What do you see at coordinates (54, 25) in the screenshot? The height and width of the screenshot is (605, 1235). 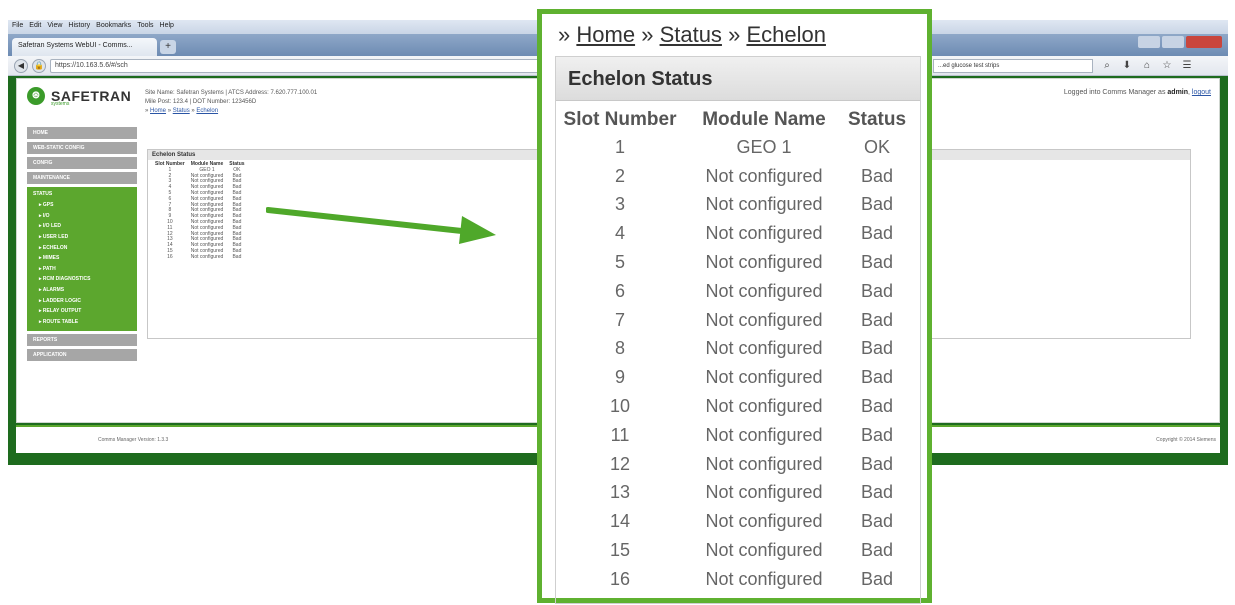 I see `menu-item-view: View` at bounding box center [54, 25].